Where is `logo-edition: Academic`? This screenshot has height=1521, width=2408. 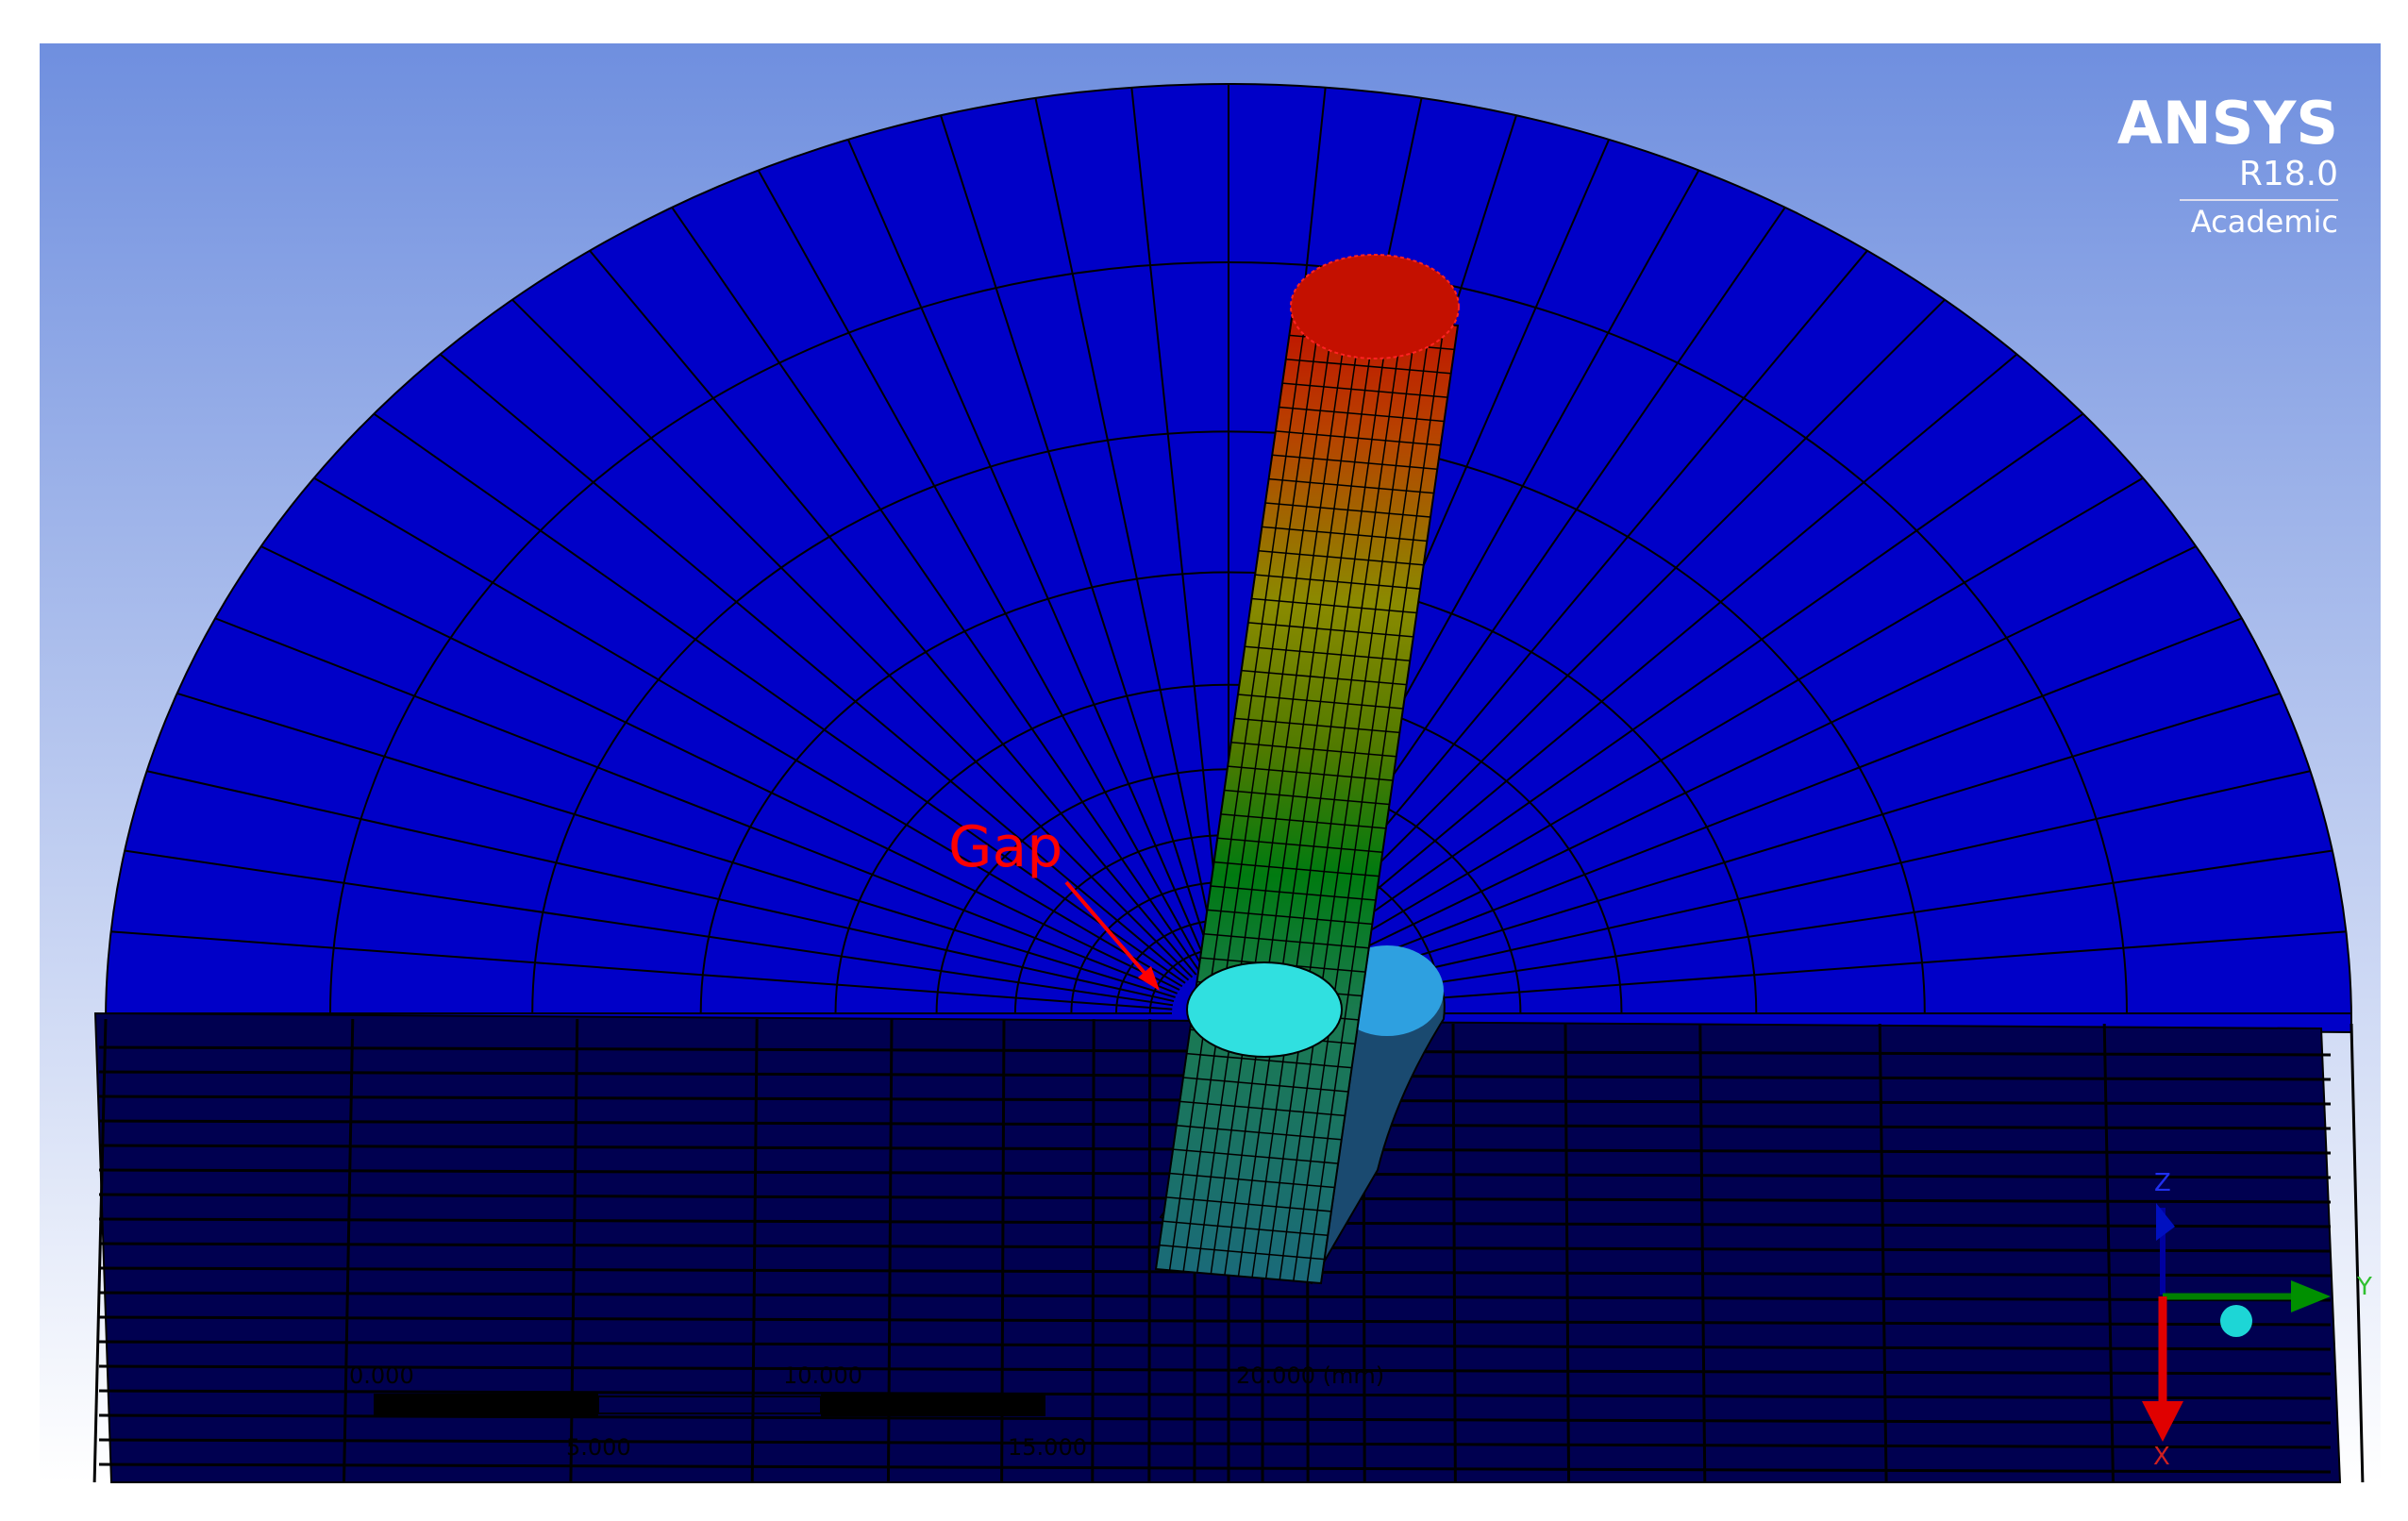 logo-edition: Academic is located at coordinates (2264, 222).